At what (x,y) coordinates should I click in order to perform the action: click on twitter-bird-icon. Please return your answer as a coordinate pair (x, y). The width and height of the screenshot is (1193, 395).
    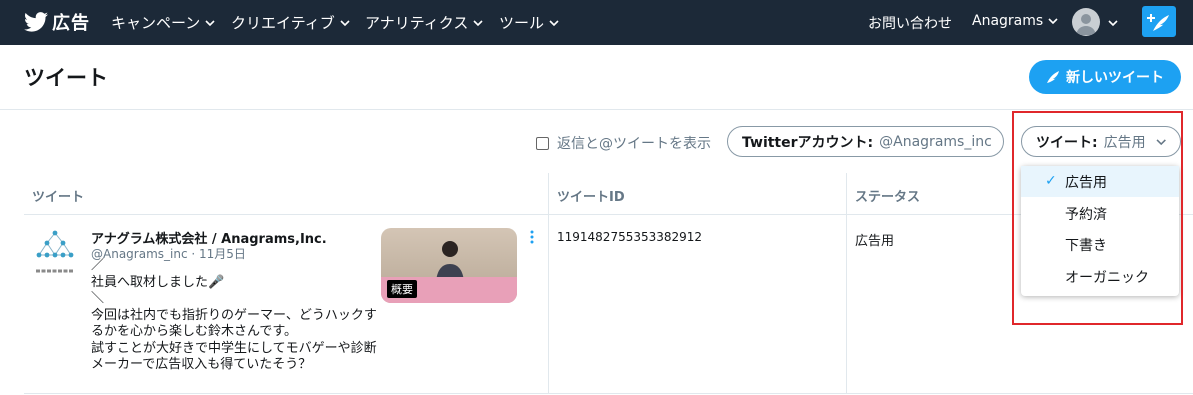
    Looking at the image, I should click on (36, 22).